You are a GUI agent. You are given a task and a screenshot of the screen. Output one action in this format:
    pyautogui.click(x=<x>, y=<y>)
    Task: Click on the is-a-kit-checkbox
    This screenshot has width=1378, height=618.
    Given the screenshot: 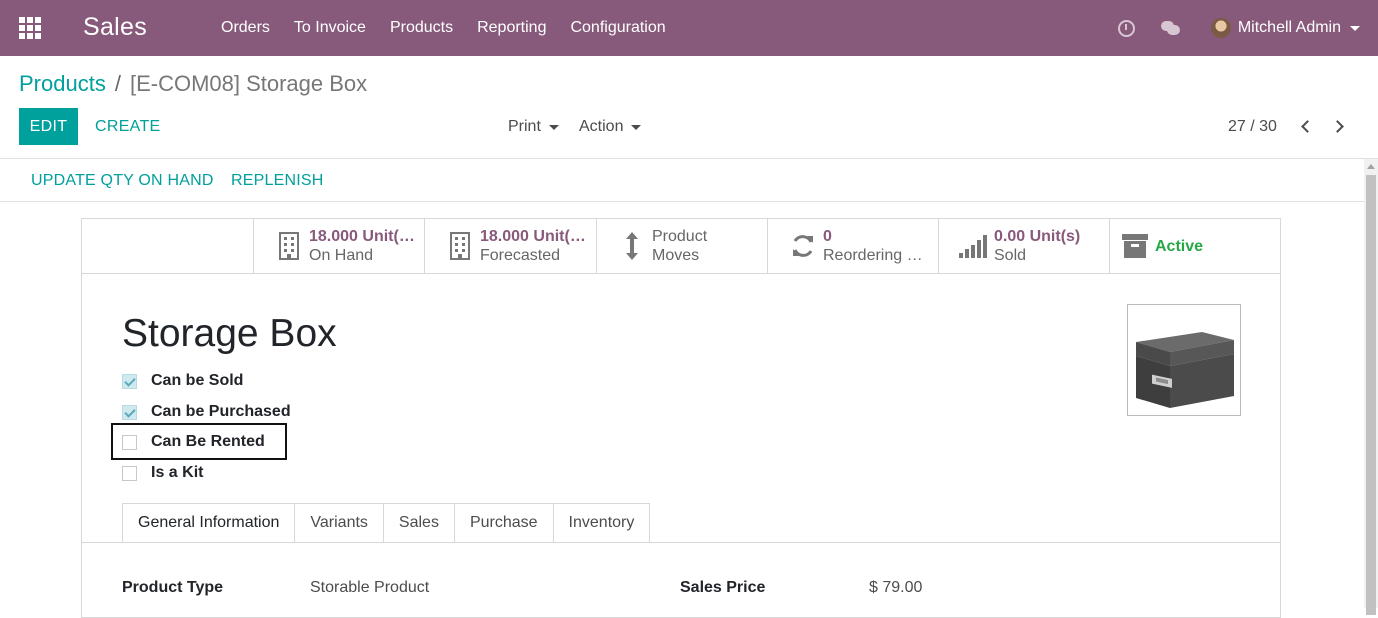 What is the action you would take?
    pyautogui.click(x=129, y=473)
    